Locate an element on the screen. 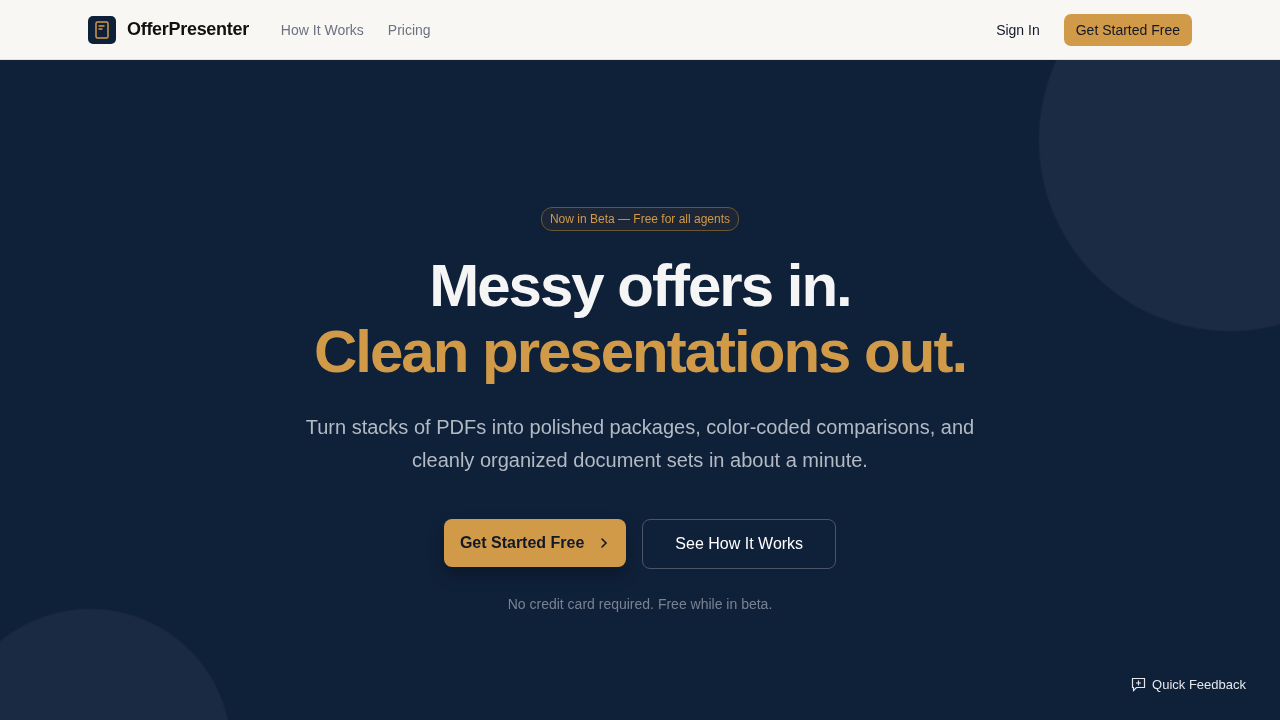  see-how-it-works-button: See How It Works is located at coordinates (739, 544).